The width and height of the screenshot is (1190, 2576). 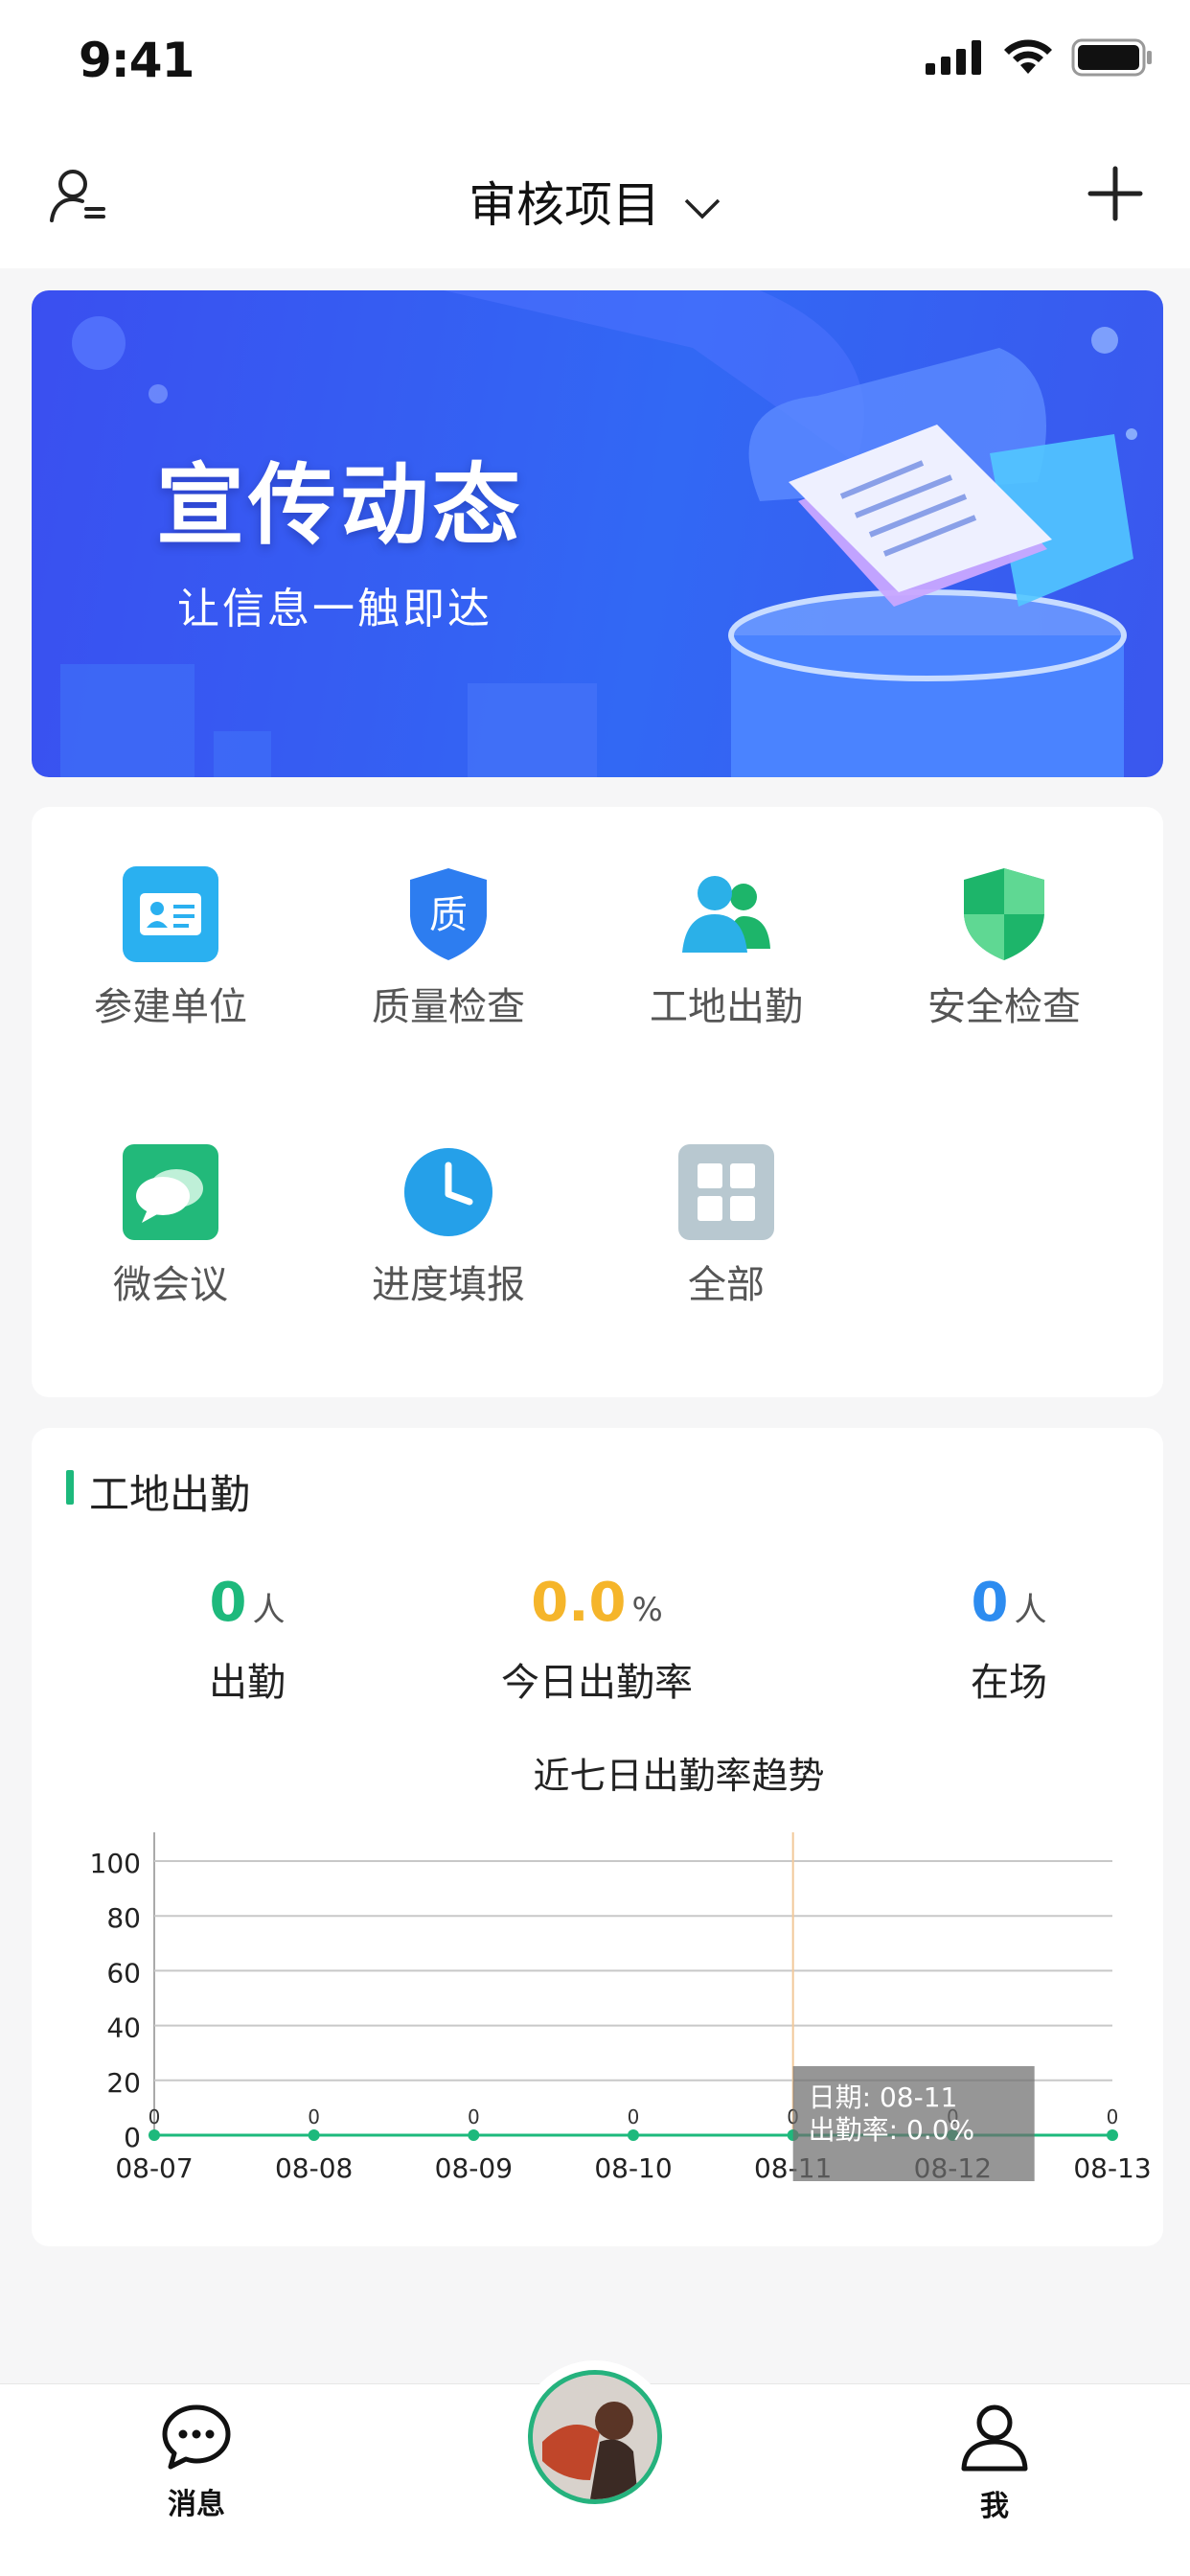 I want to click on menu-label: 进度填报, so click(x=449, y=1285).